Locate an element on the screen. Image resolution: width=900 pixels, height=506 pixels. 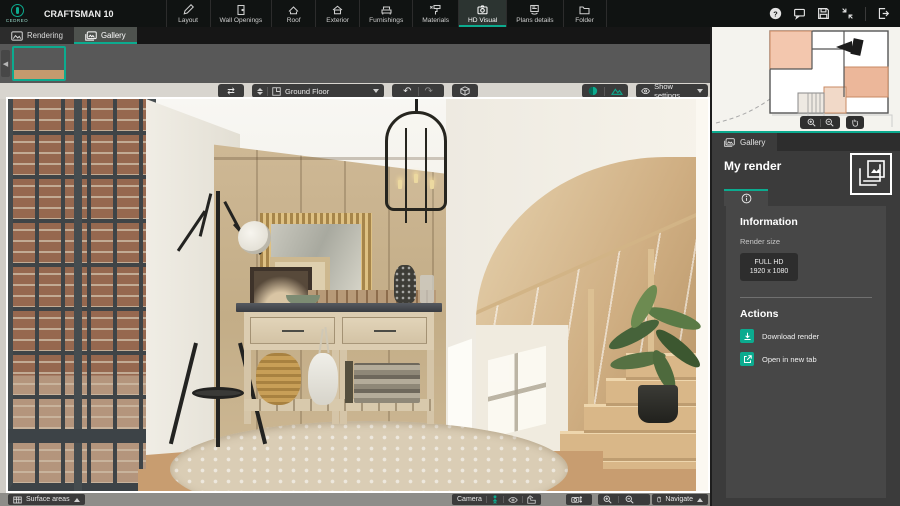
daylight-icon is located at coordinates (593, 91).